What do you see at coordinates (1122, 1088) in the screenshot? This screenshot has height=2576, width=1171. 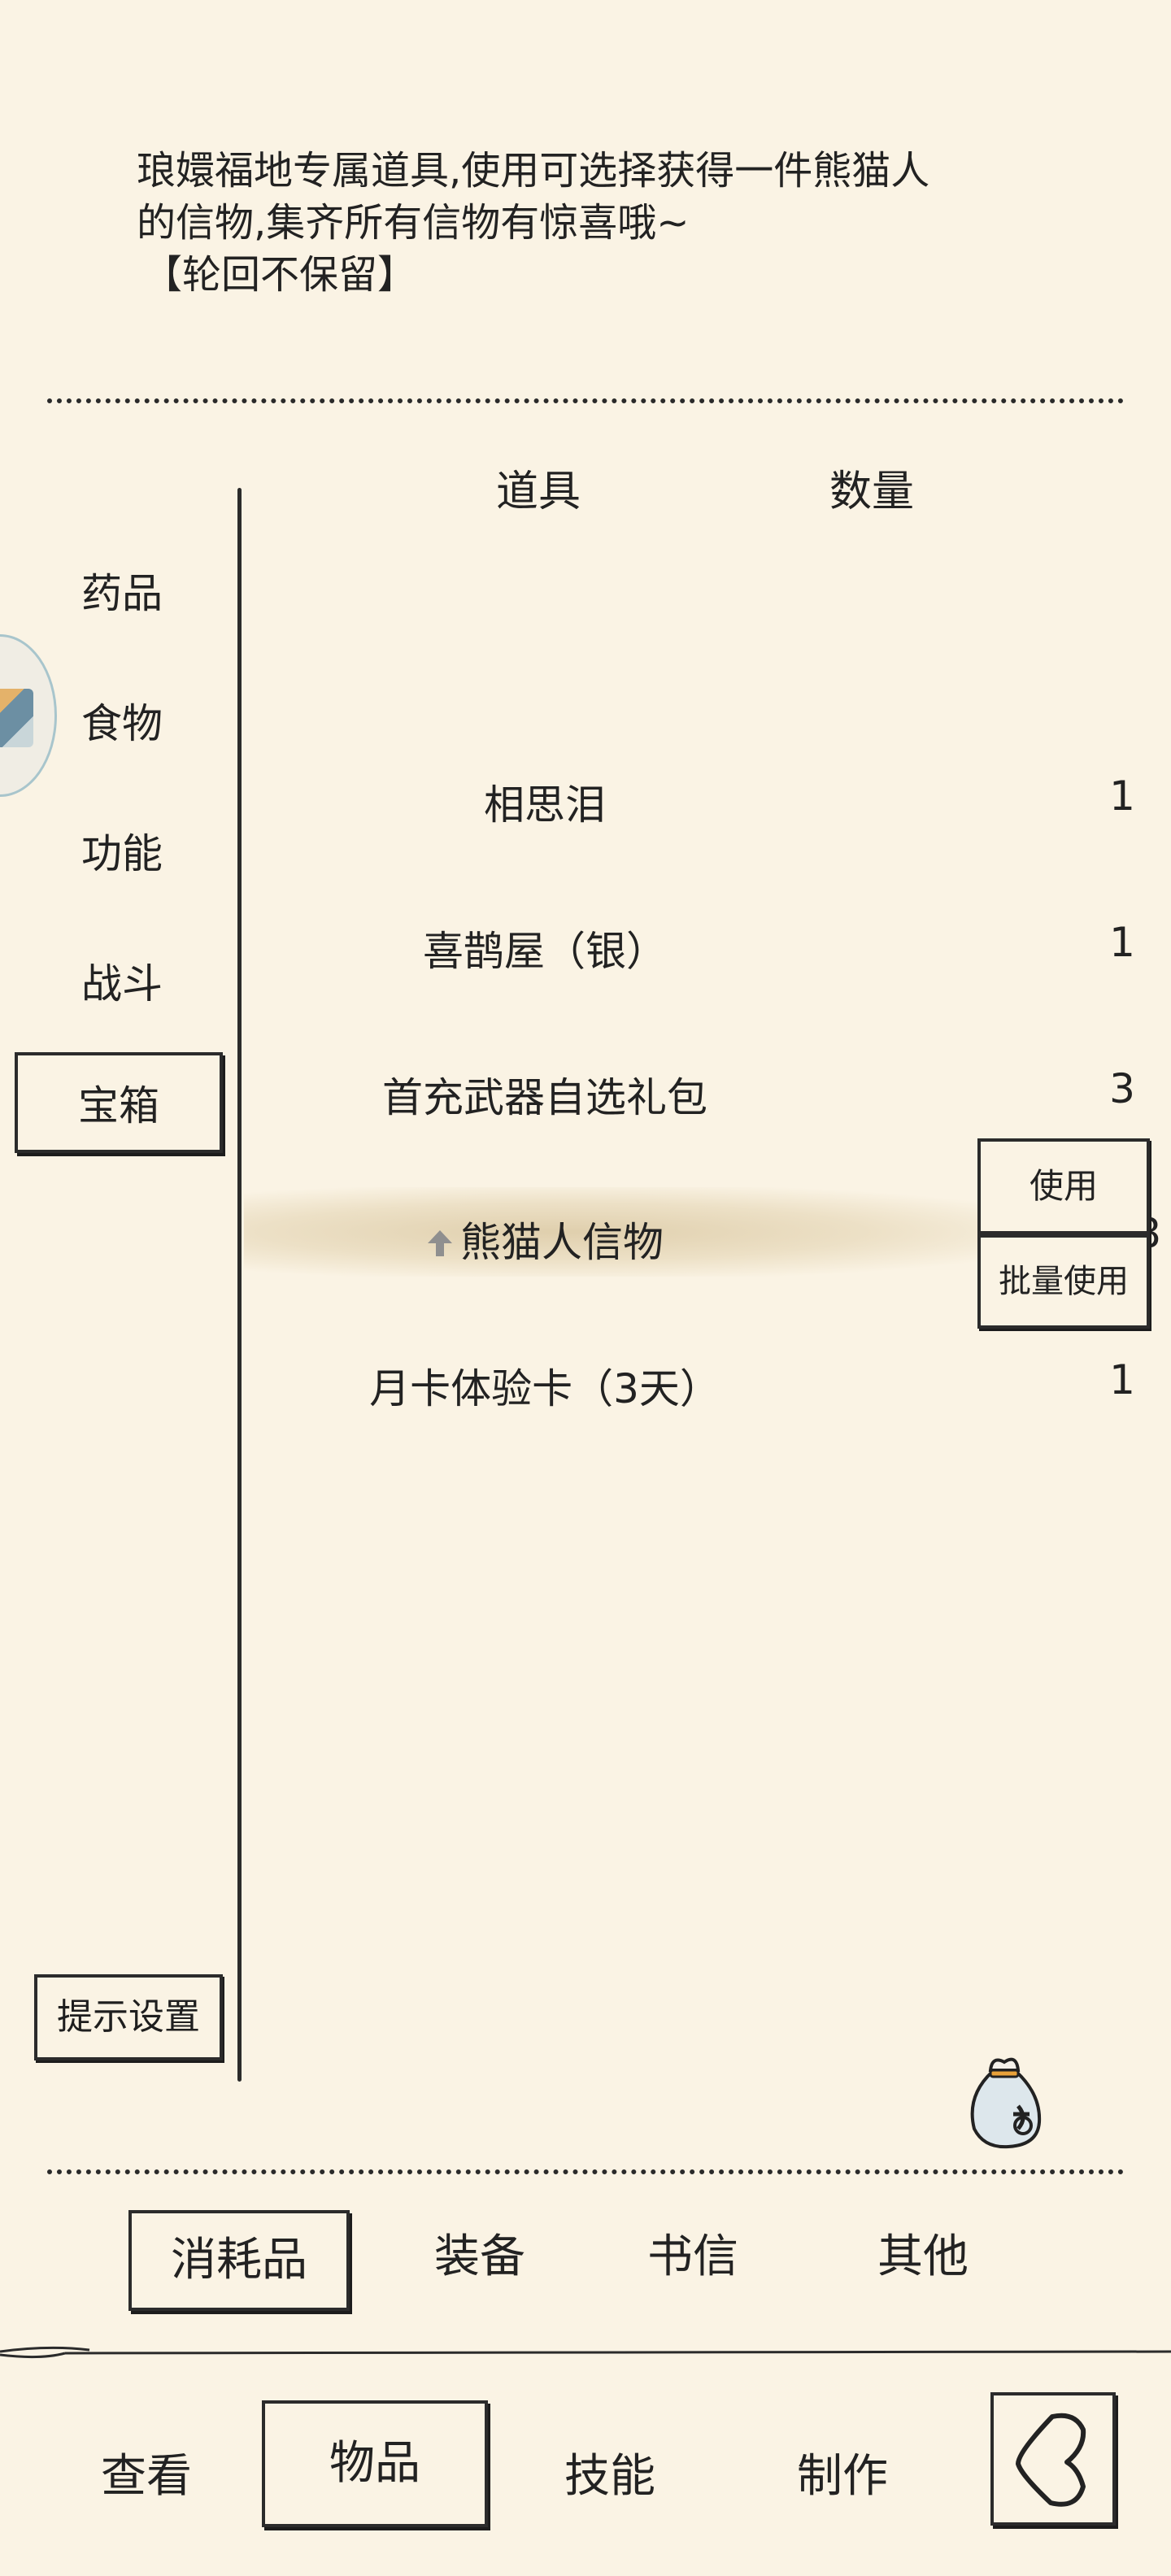 I see `item-quantity: 3` at bounding box center [1122, 1088].